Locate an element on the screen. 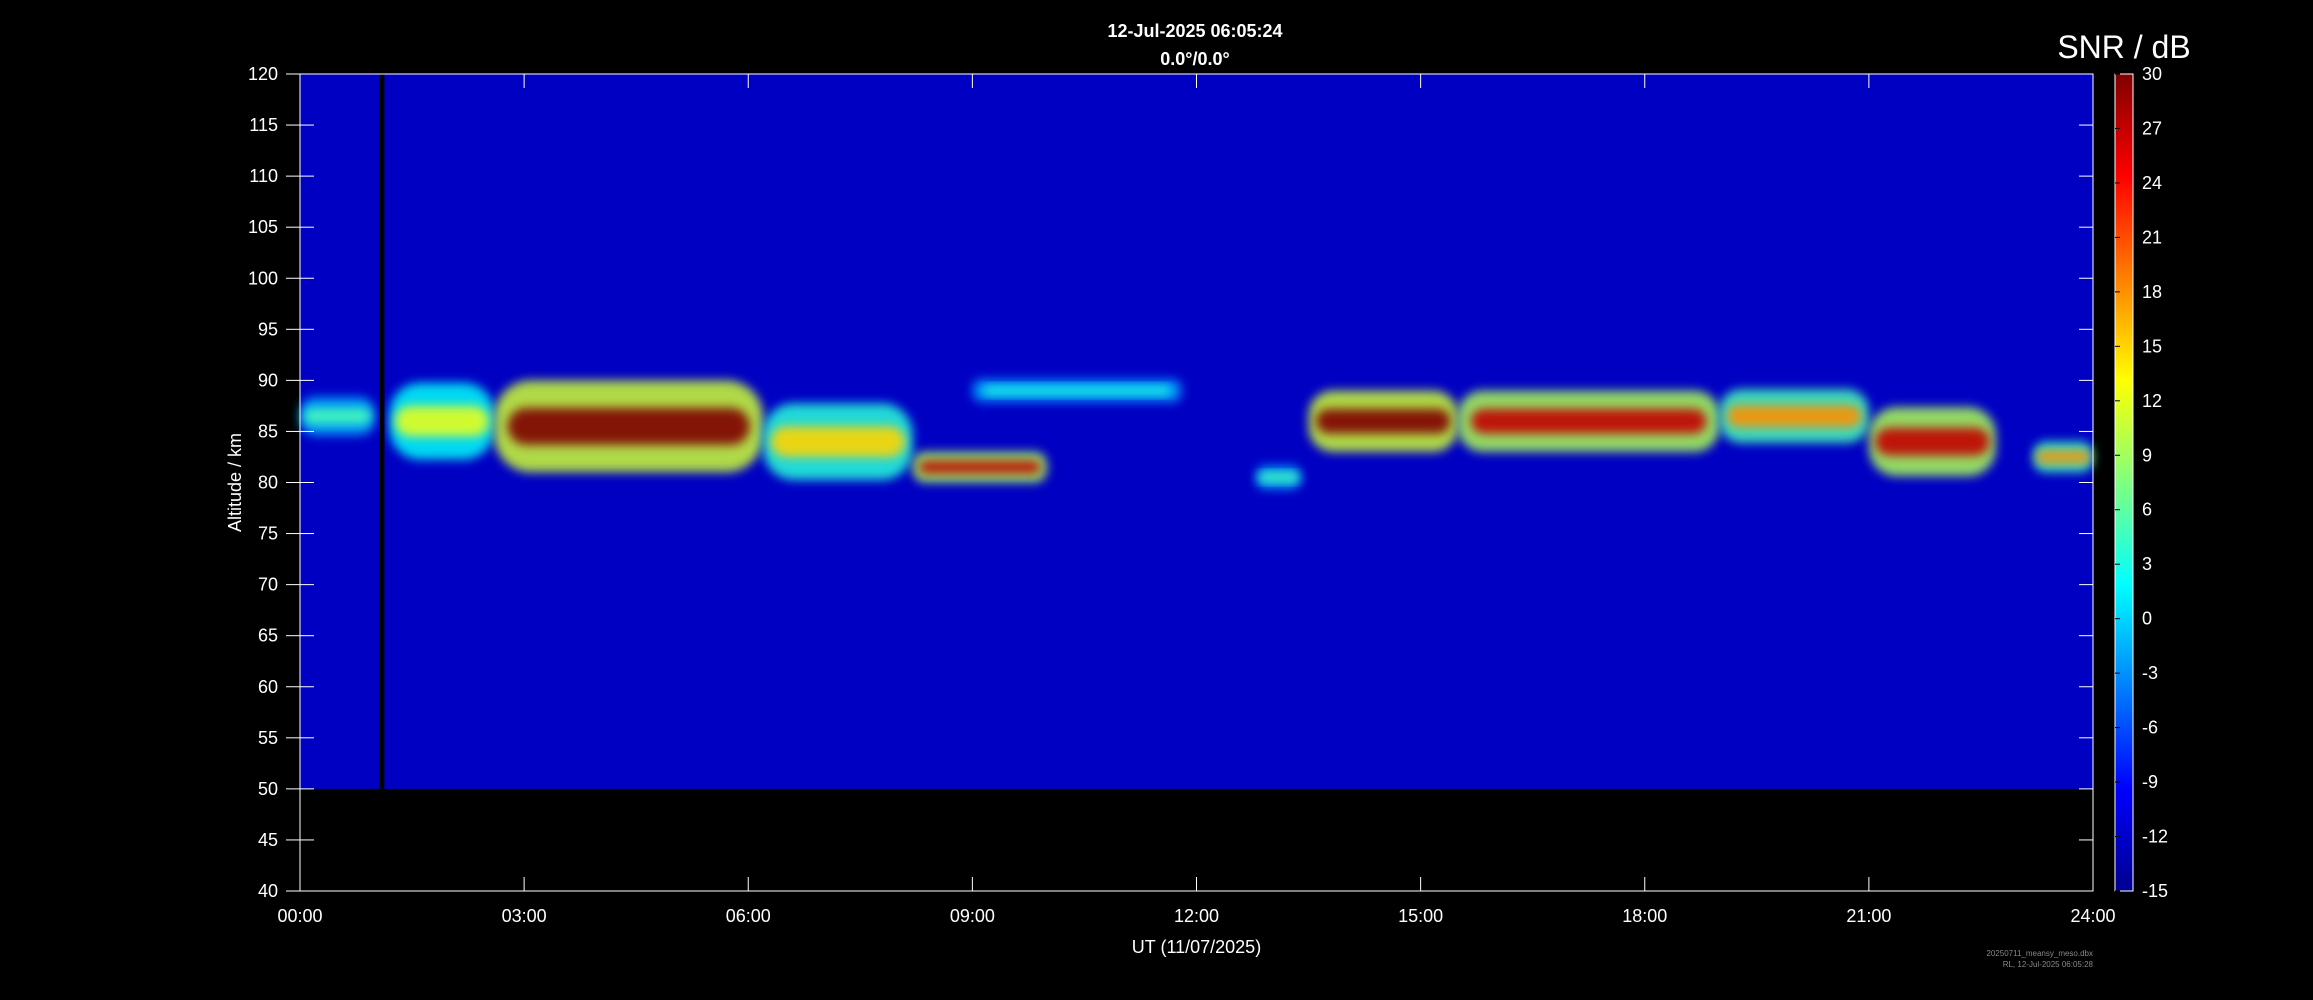 This screenshot has height=1000, width=2313. x-tick-label: 06:00 is located at coordinates (748, 916).